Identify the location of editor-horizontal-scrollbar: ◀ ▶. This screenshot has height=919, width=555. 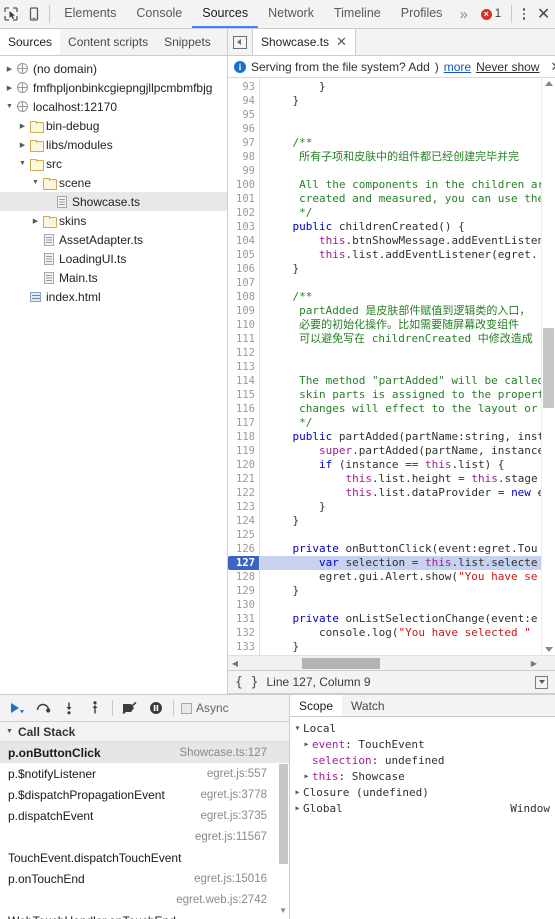
(391, 662).